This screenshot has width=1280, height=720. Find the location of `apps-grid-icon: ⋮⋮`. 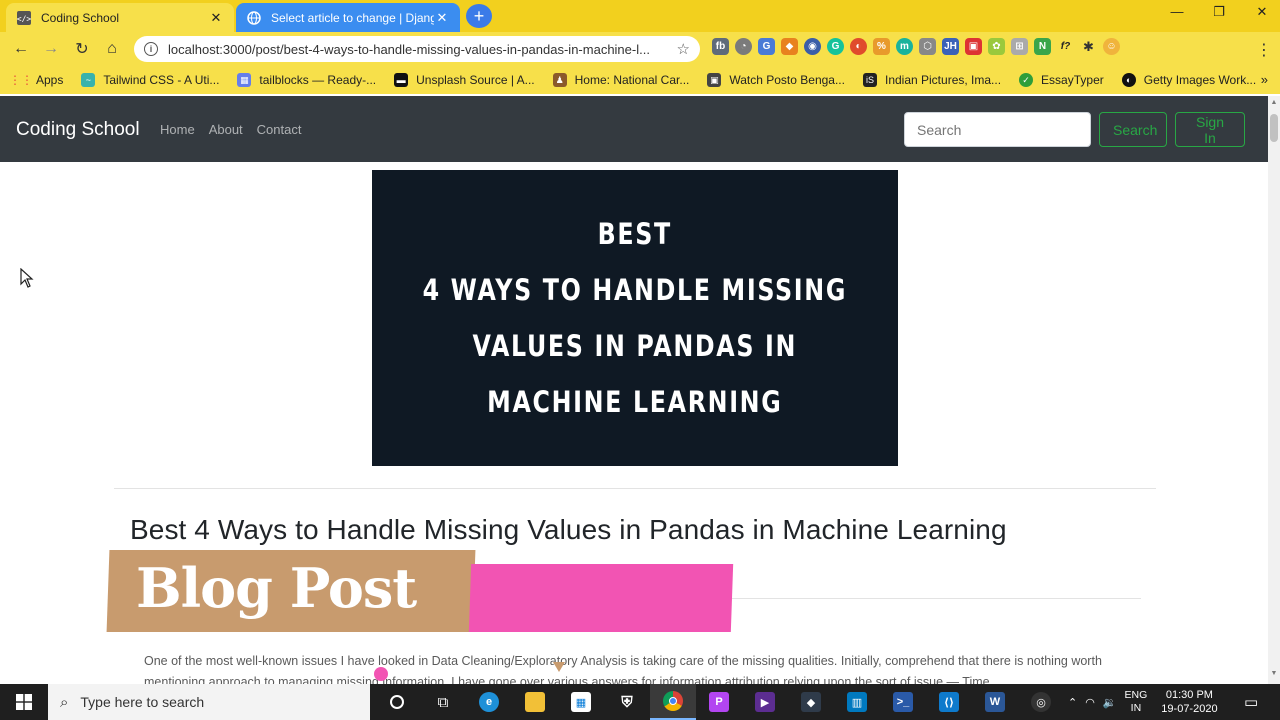

apps-grid-icon: ⋮⋮ is located at coordinates (21, 80).